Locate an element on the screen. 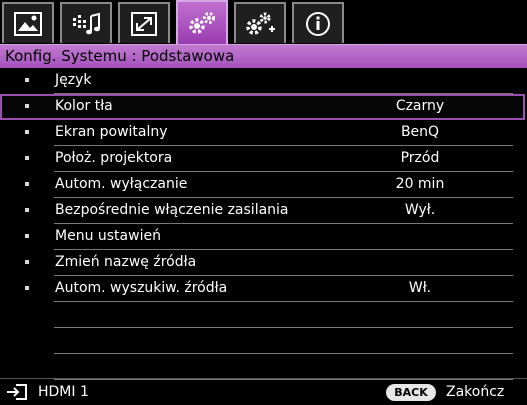 The height and width of the screenshot is (405, 527). menu-item-label: Bezpośrednie włączenie zasilania is located at coordinates (172, 210).